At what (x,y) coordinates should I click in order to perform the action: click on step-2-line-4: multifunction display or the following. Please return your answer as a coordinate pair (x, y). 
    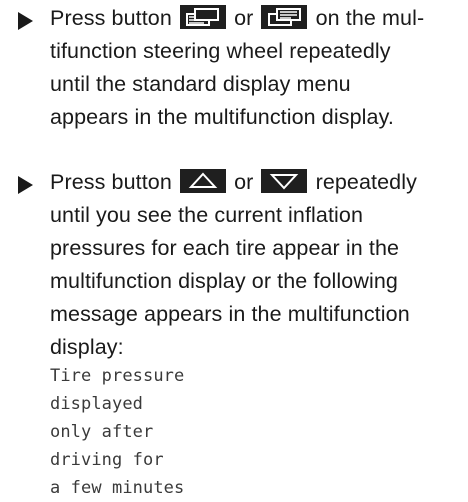
    Looking at the image, I should click on (224, 281).